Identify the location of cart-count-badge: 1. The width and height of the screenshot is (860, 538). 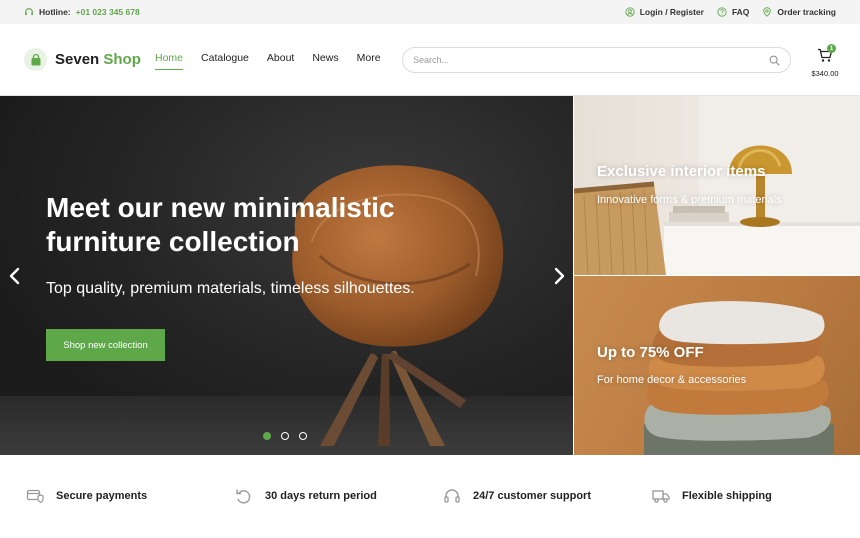
(831, 48).